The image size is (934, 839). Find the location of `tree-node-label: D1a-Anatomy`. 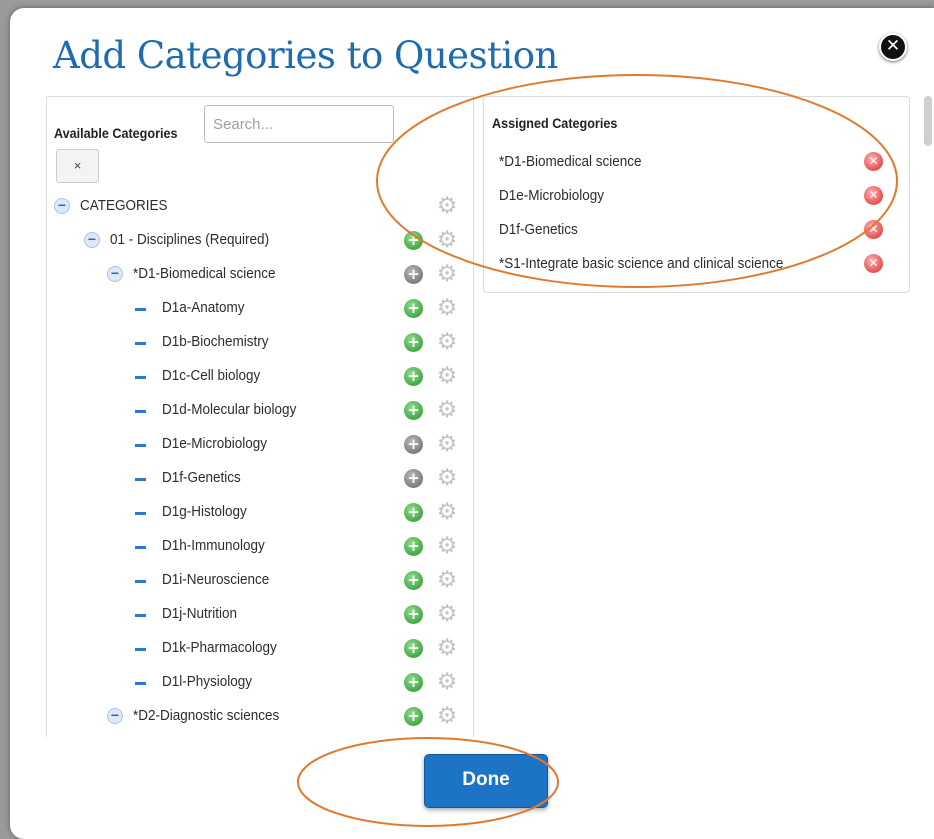

tree-node-label: D1a-Anatomy is located at coordinates (203, 307).